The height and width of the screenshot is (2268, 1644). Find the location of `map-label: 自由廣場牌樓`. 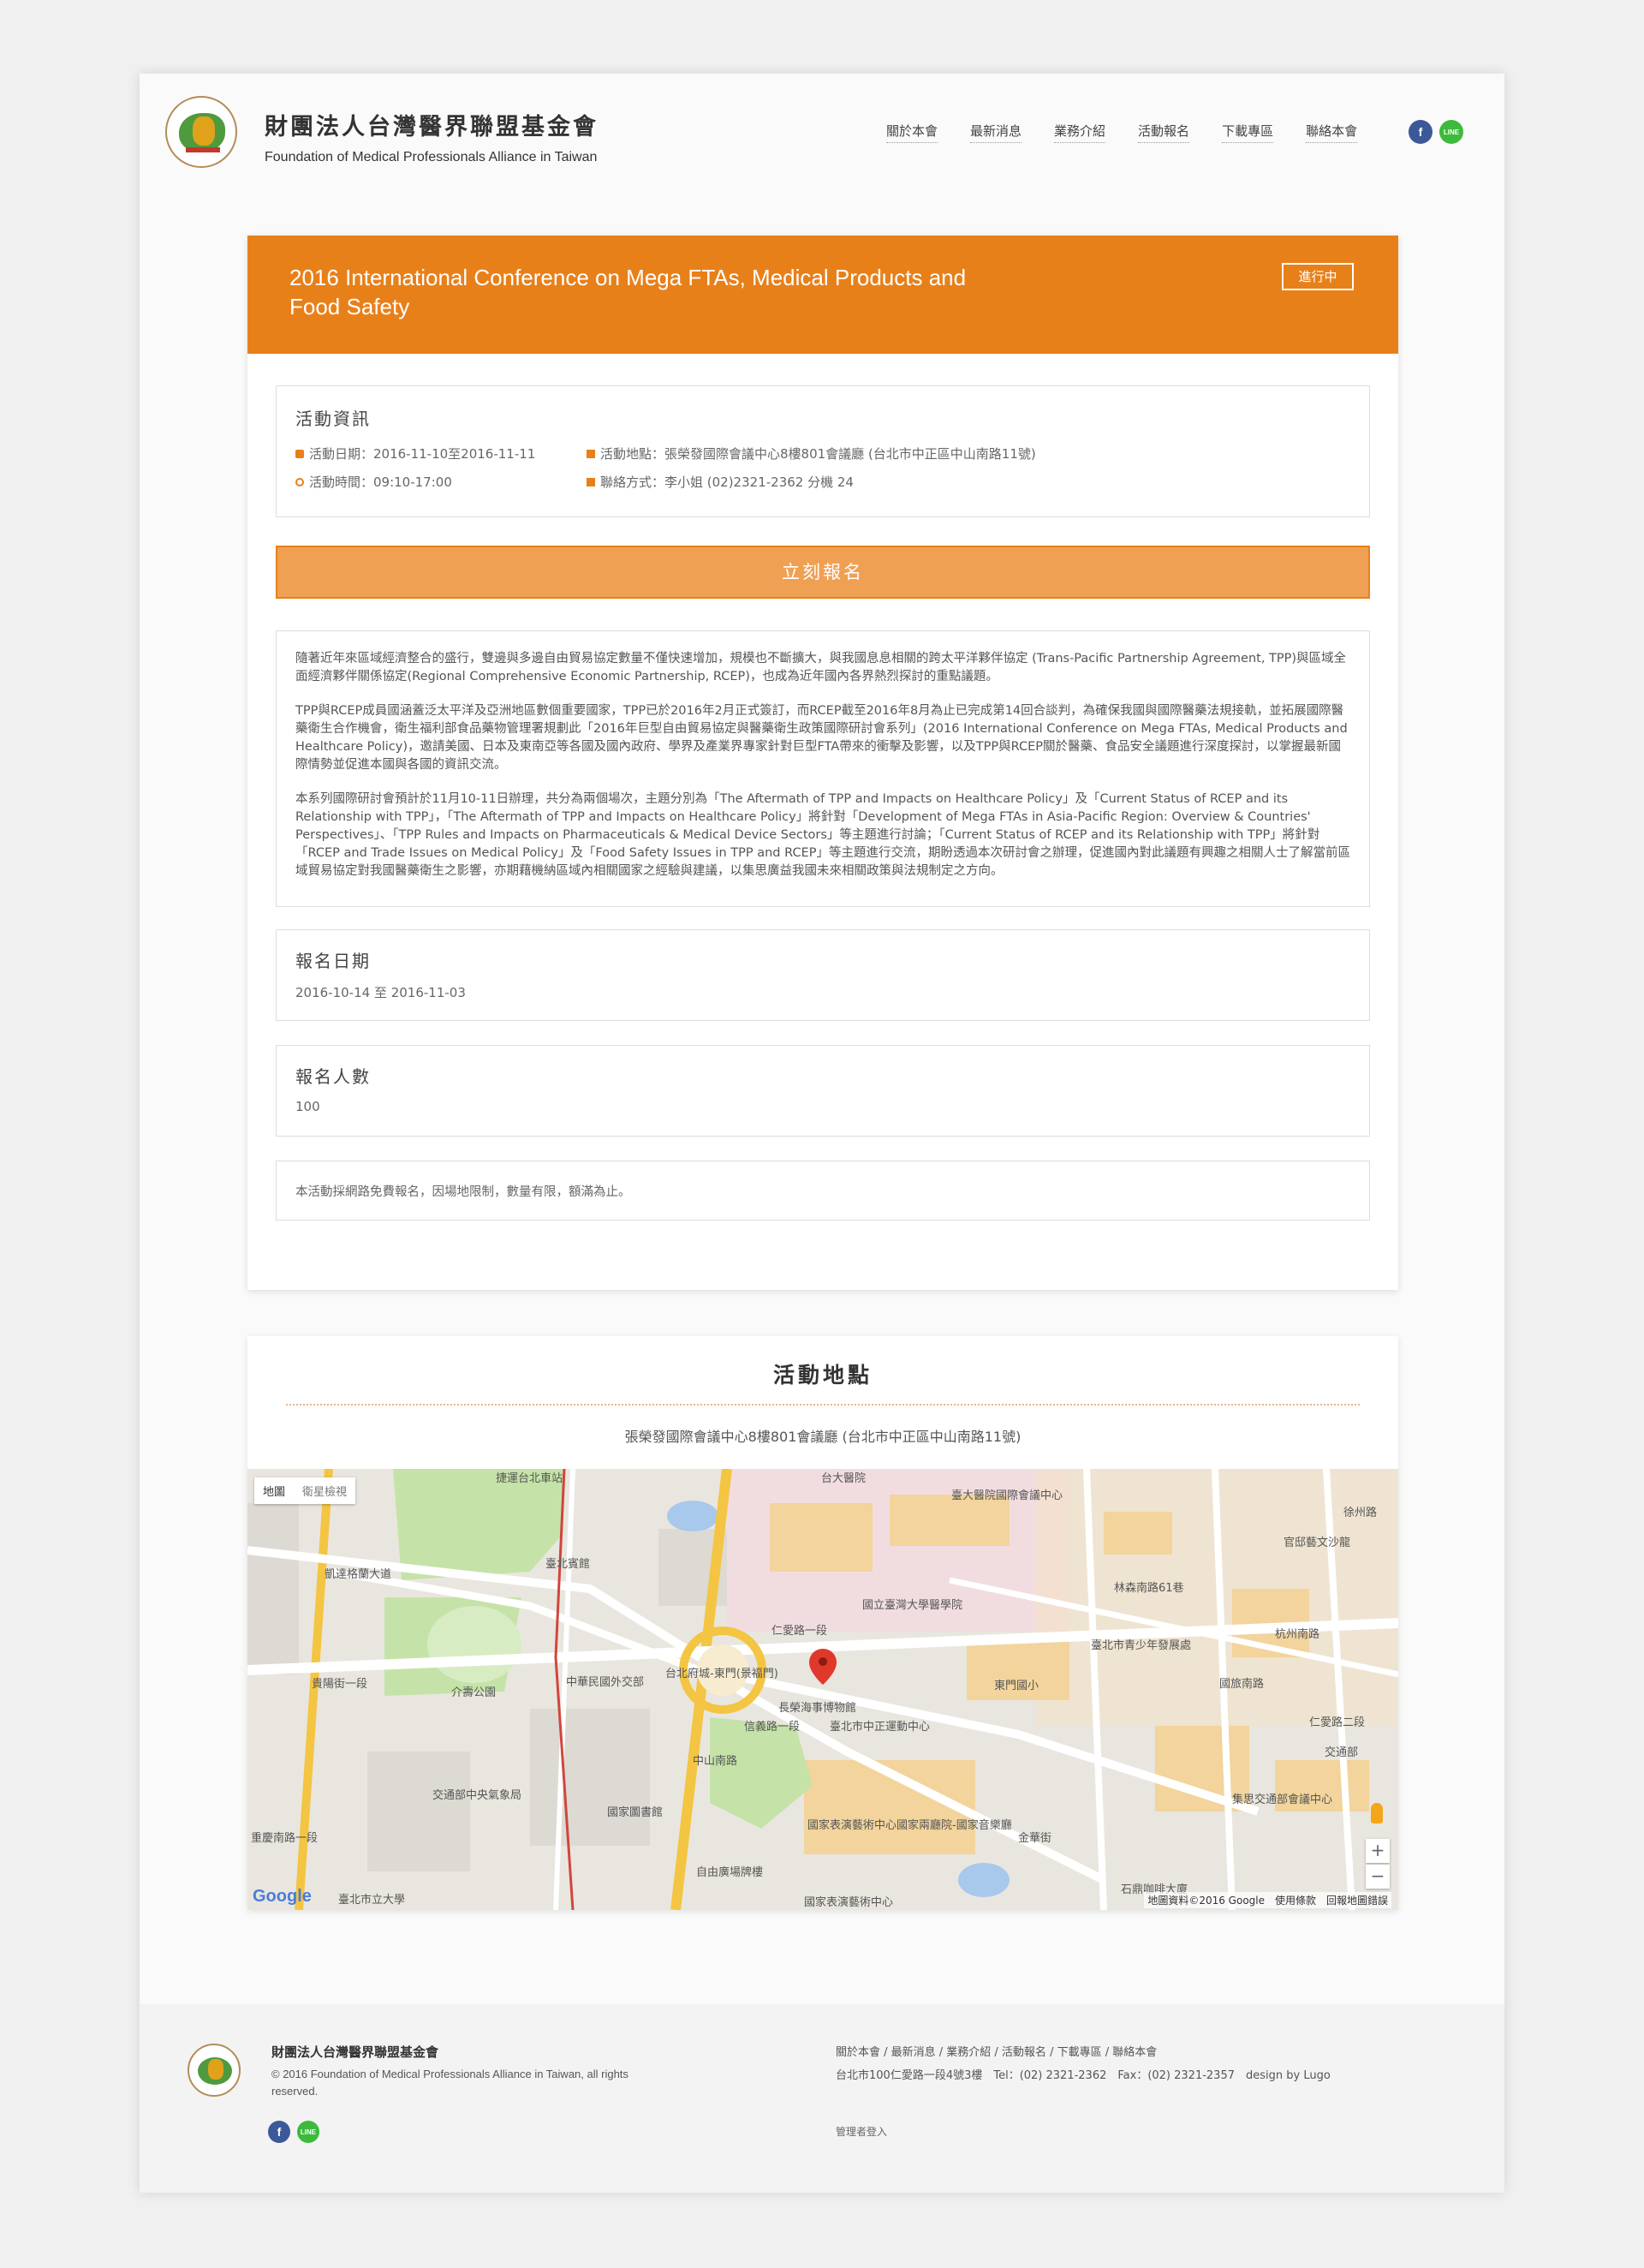

map-label: 自由廣場牌樓 is located at coordinates (730, 1873).